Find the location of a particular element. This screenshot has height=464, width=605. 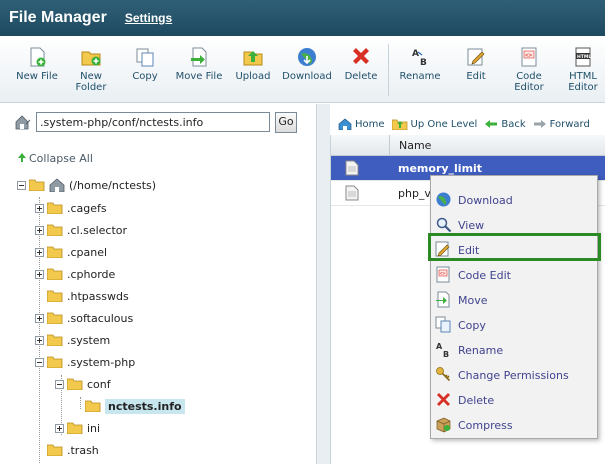

path-bar: Go is located at coordinates (165, 121).